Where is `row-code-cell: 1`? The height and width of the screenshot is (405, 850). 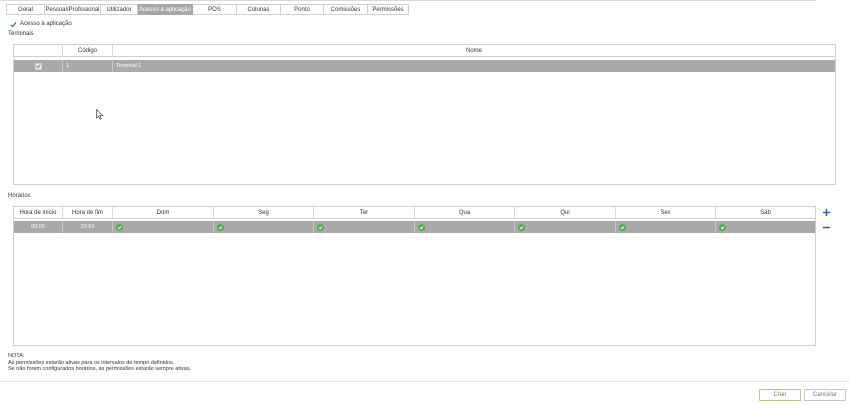
row-code-cell: 1 is located at coordinates (88, 66).